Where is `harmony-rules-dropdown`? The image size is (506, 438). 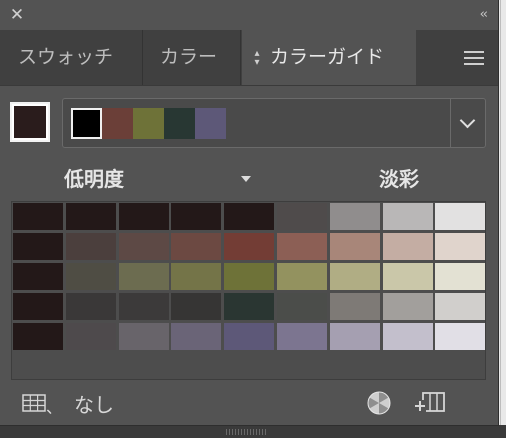
harmony-rules-dropdown is located at coordinates (467, 123).